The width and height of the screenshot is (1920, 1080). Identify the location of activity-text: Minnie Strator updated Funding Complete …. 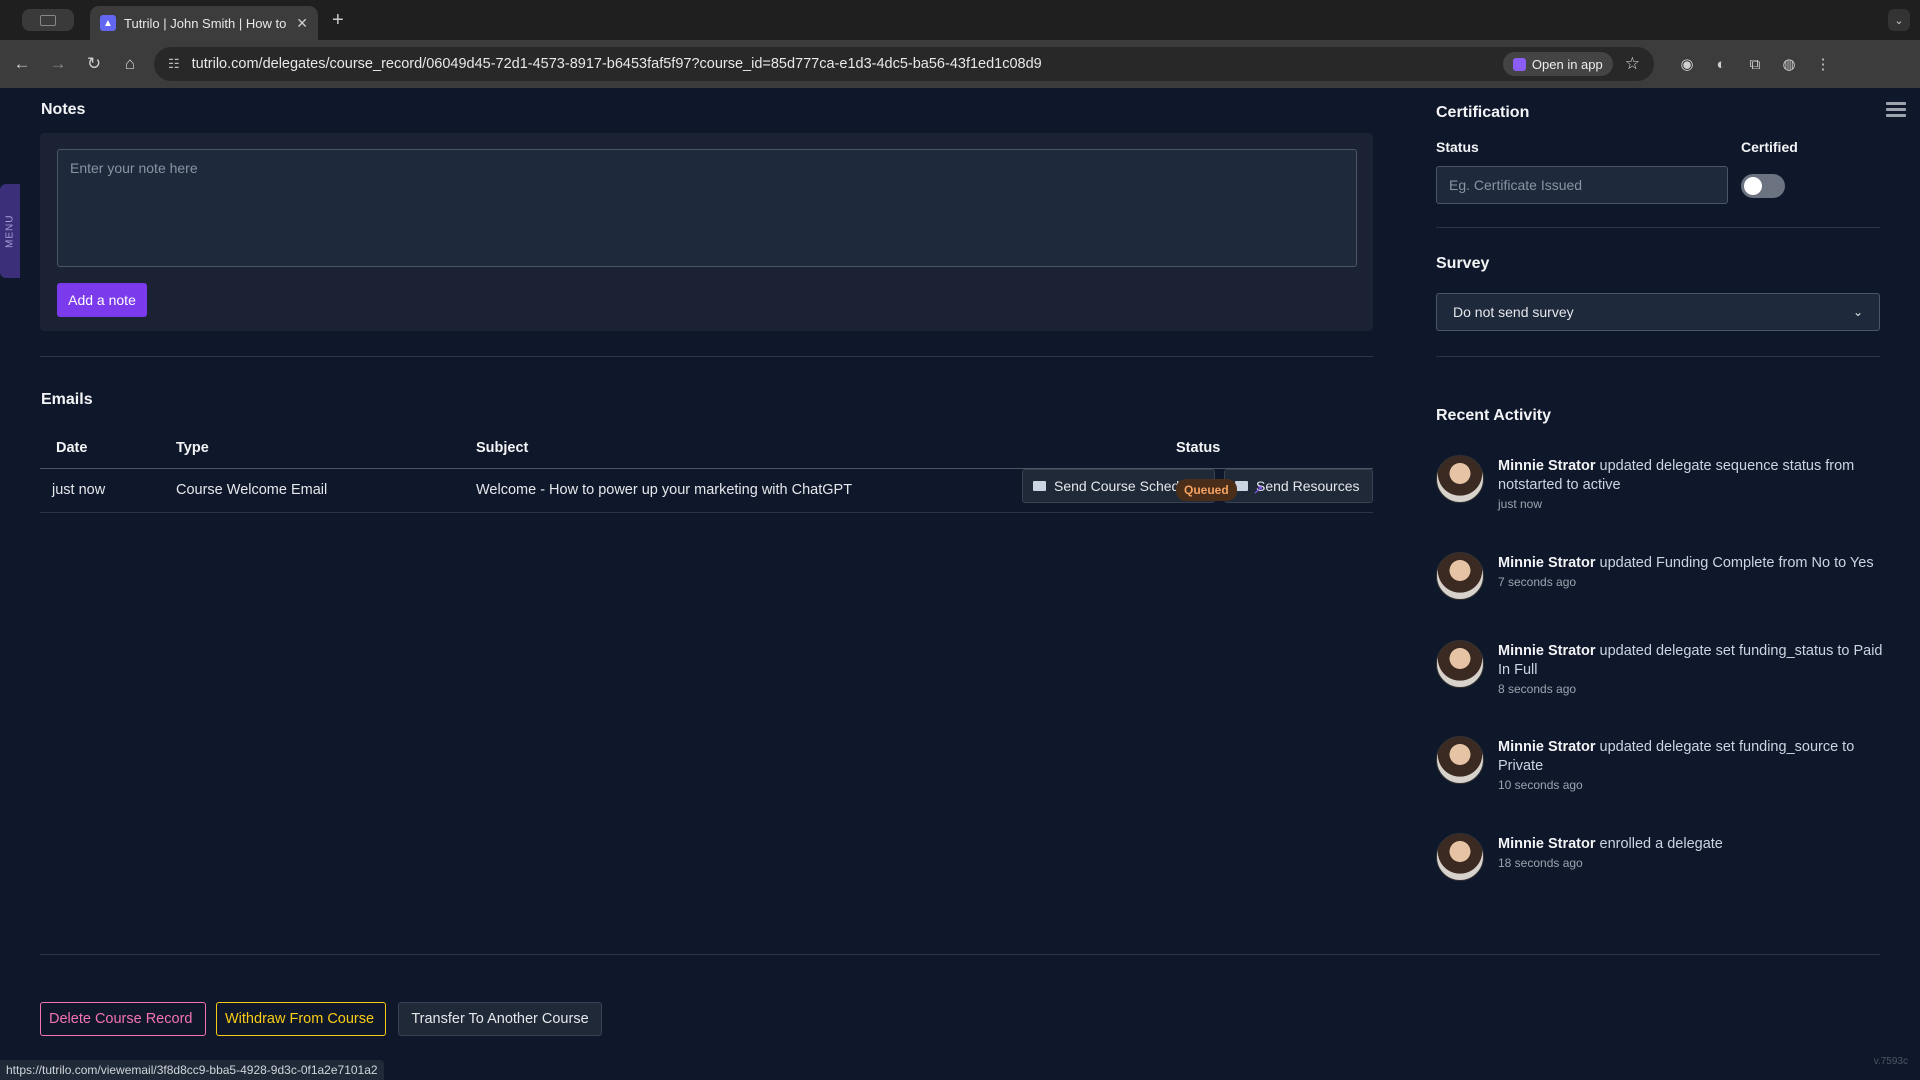
(1686, 562).